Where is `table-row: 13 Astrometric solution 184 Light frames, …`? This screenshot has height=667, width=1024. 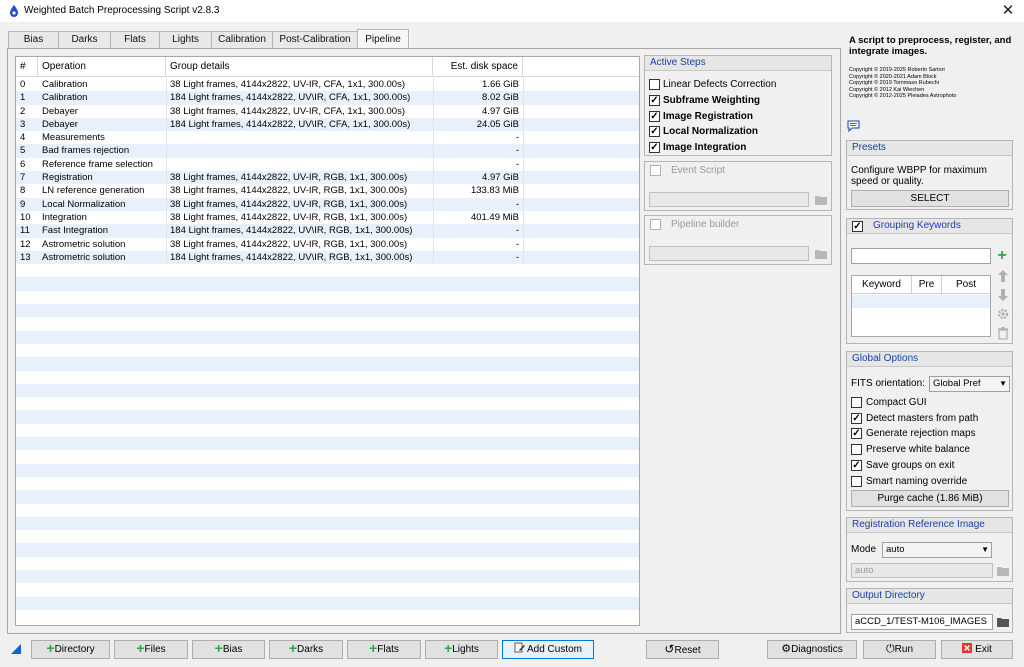
table-row: 13 Astrometric solution 184 Light frames, … is located at coordinates (327, 257).